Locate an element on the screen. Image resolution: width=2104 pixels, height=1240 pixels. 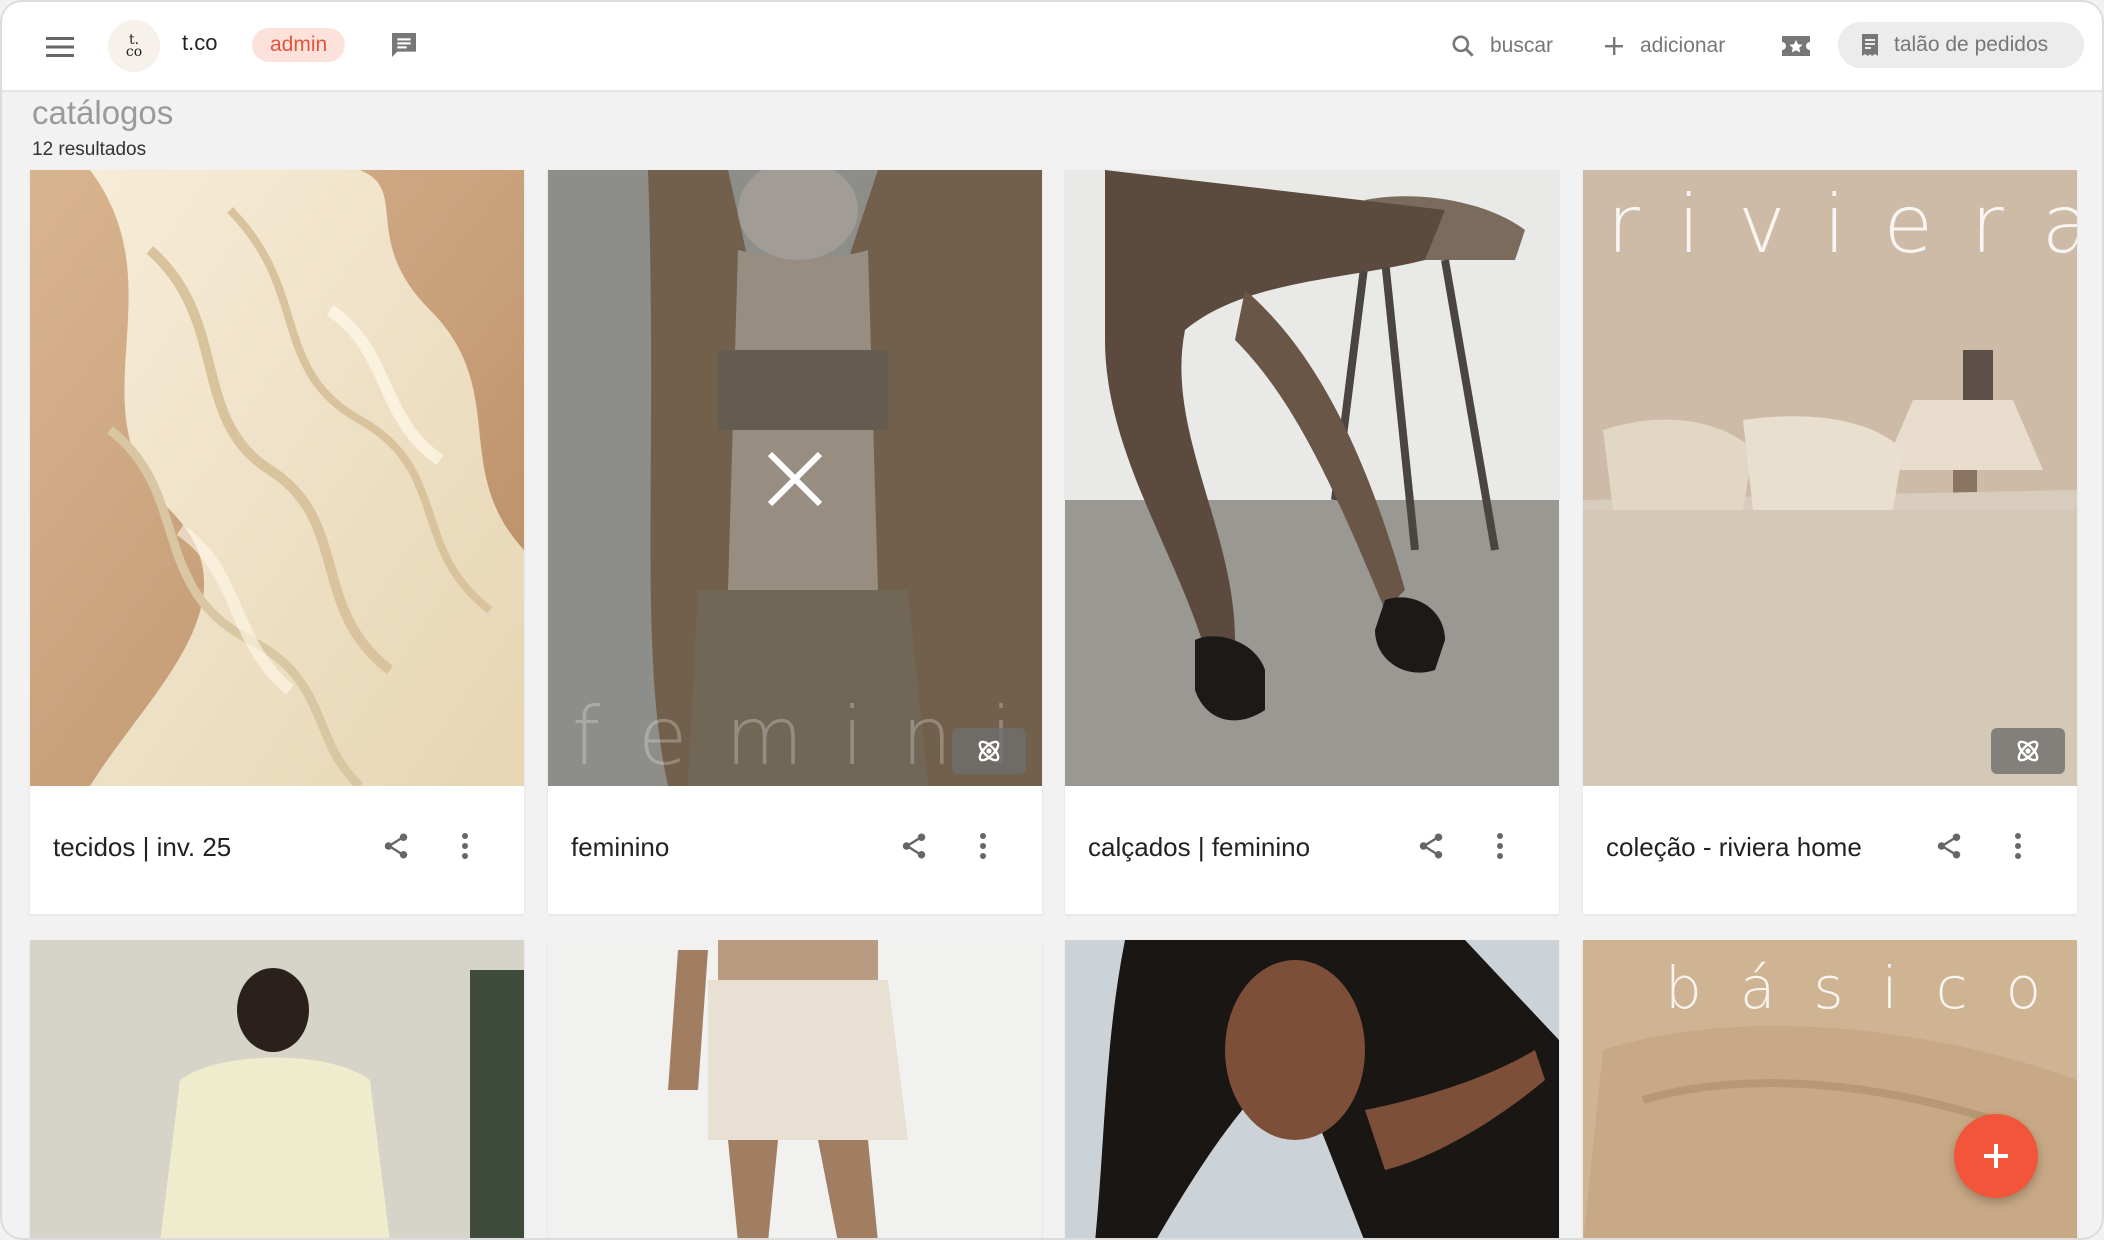
card-footer: coleção - riviera home is located at coordinates (1830, 850).